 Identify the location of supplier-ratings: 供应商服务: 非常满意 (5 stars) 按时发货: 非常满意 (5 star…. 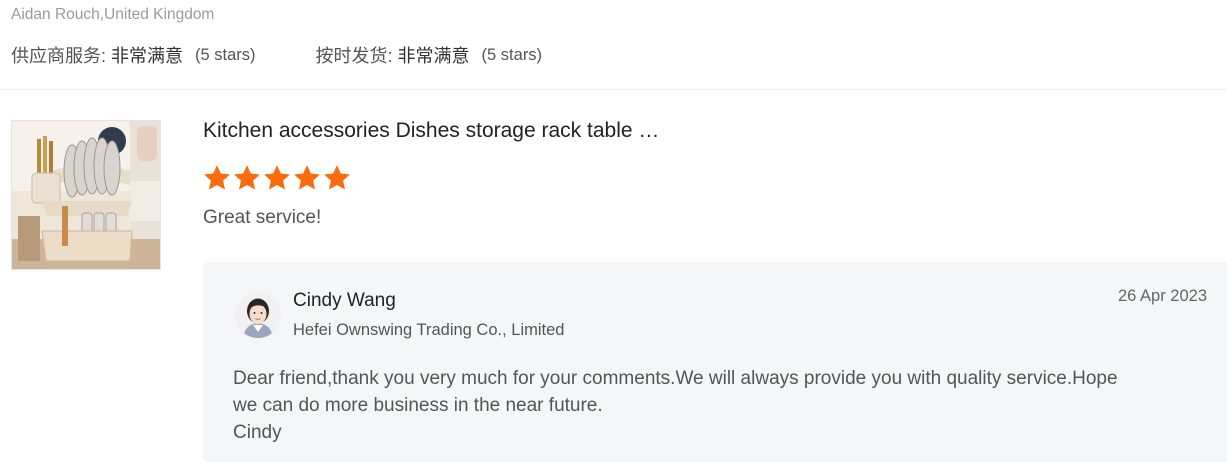
(276, 55).